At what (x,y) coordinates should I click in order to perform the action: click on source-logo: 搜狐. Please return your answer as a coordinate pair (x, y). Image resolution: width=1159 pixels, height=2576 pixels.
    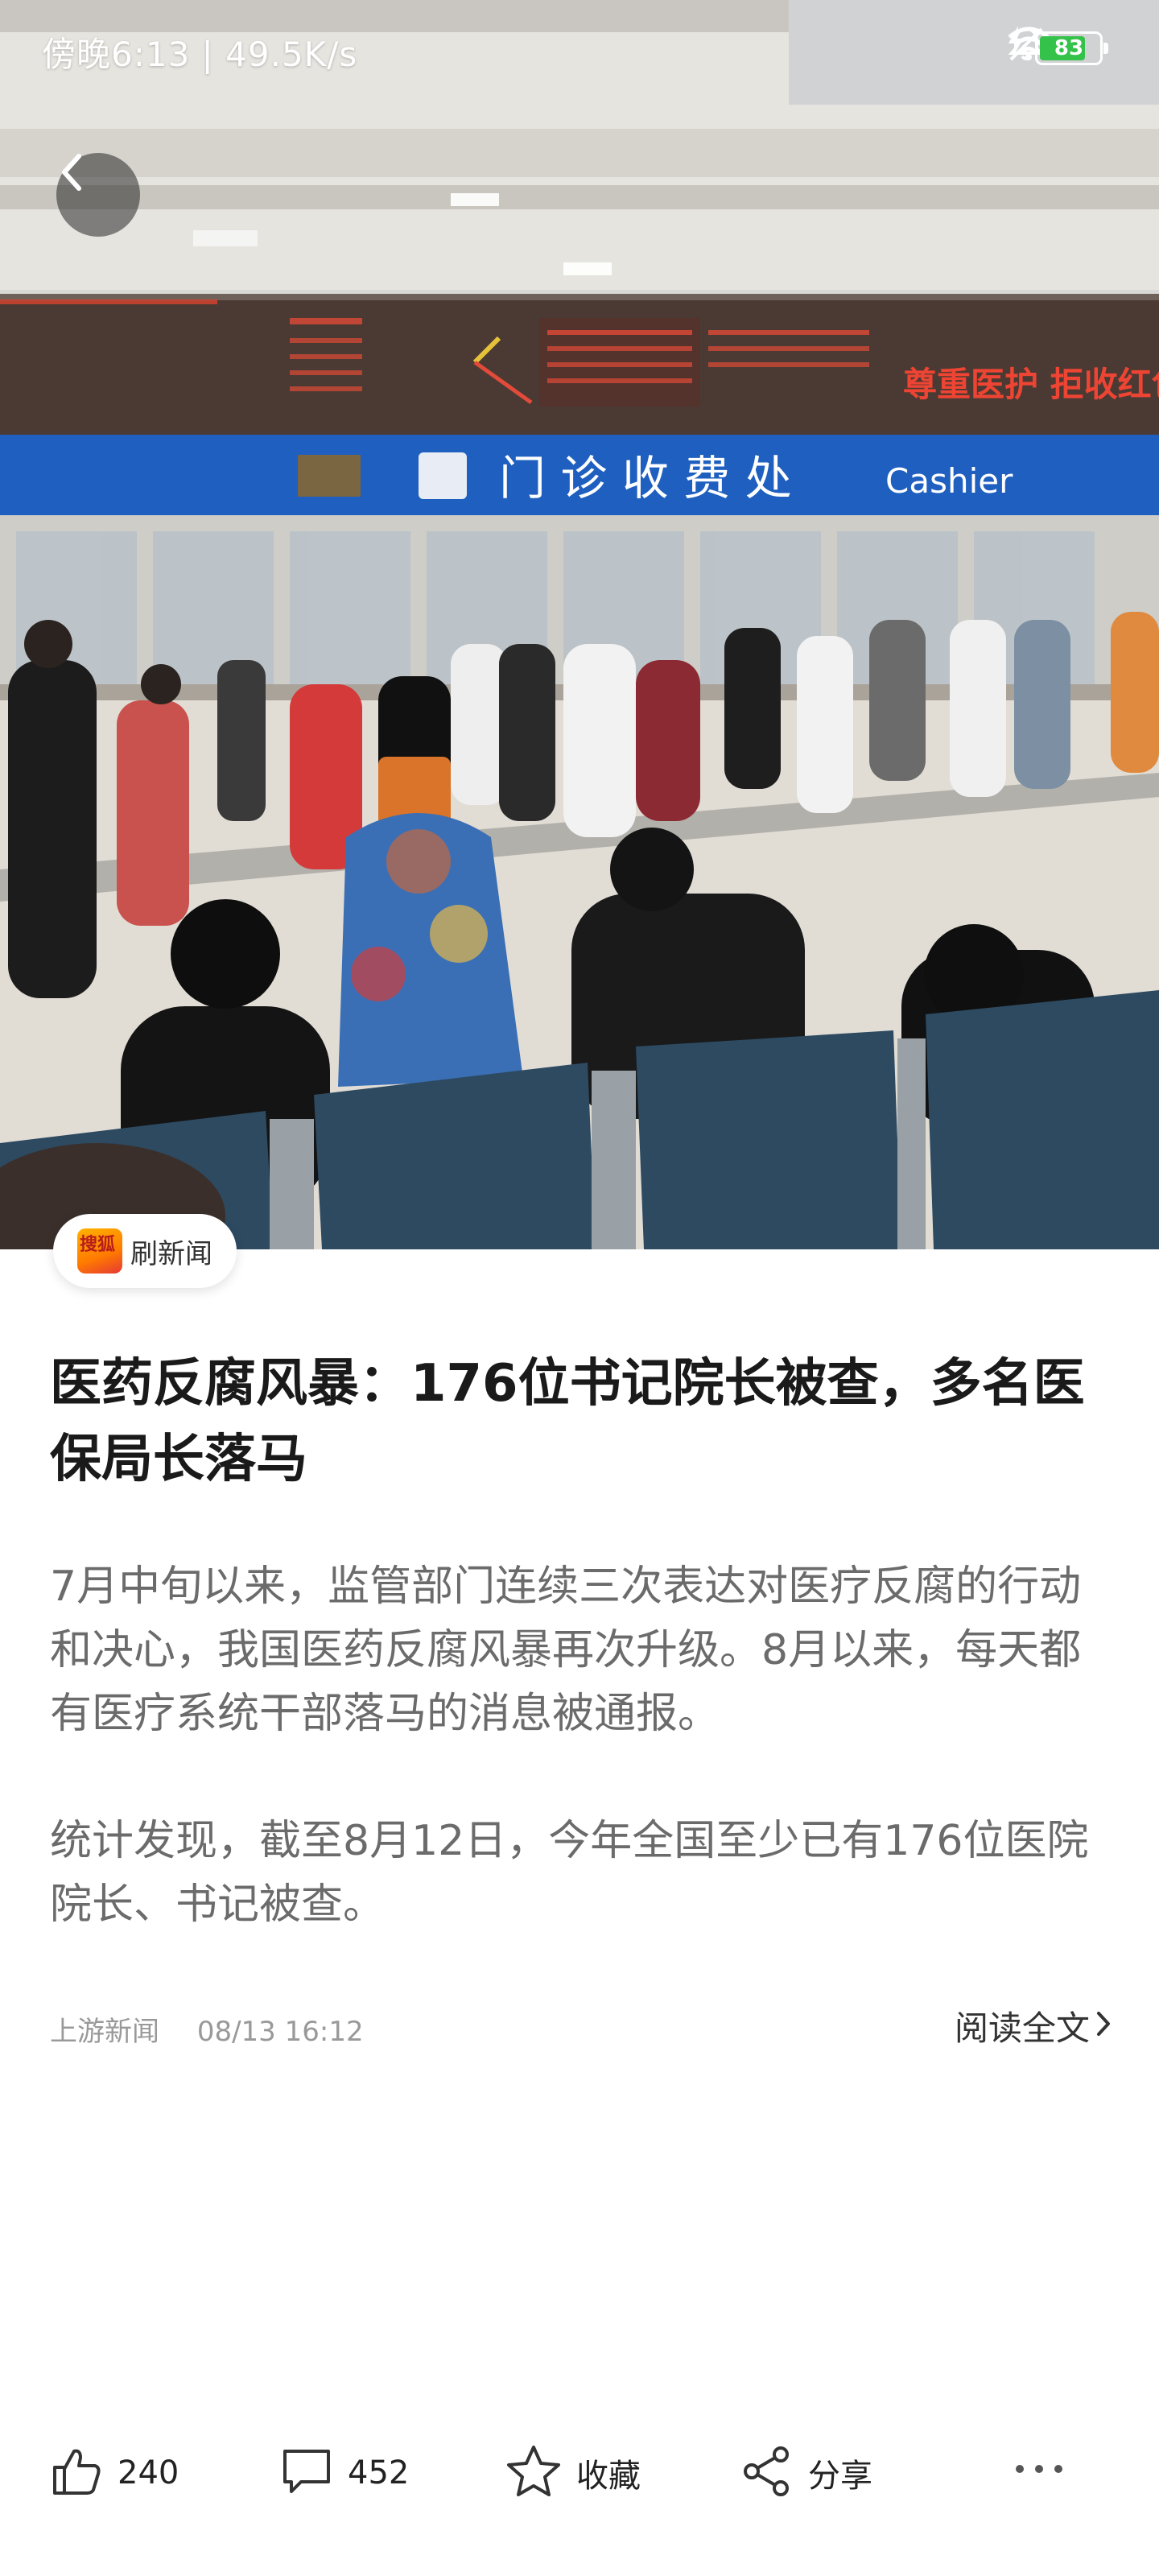
    Looking at the image, I should click on (99, 1251).